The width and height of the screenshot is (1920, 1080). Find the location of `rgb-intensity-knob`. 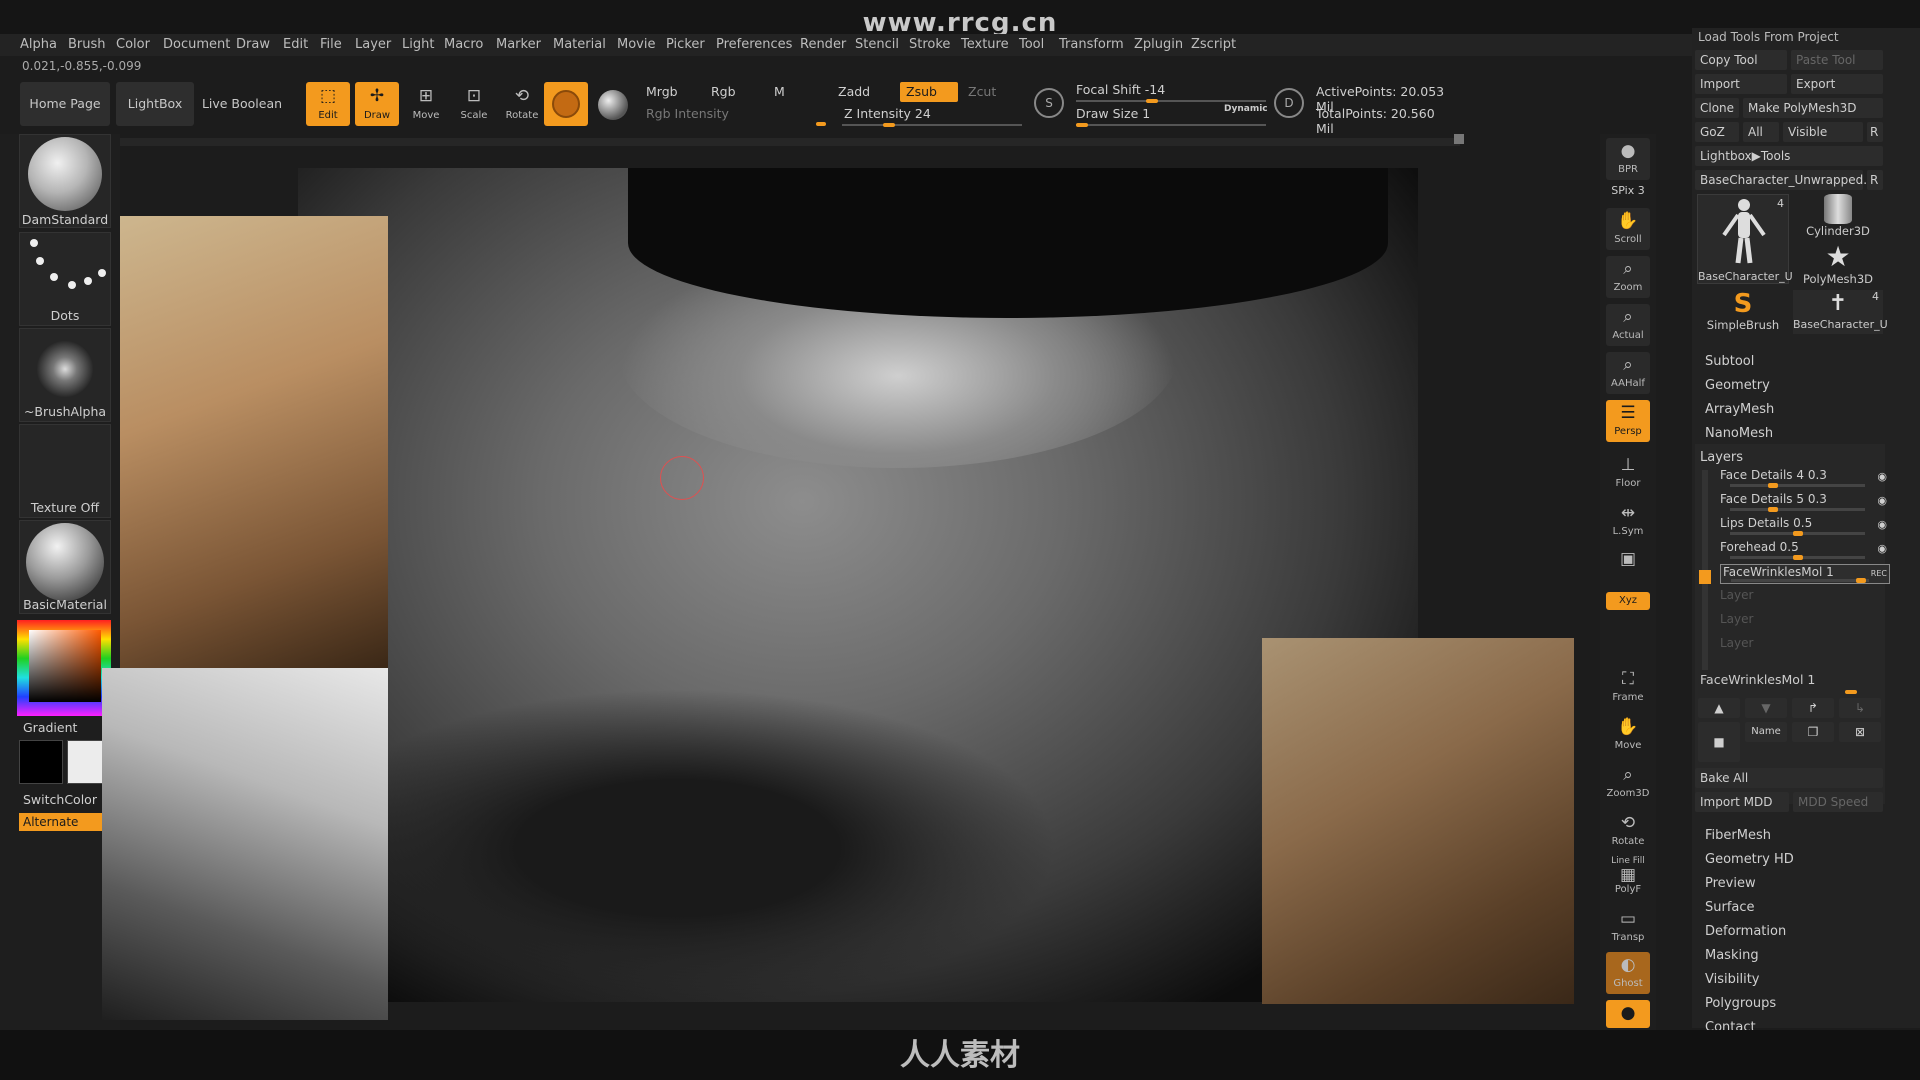

rgb-intensity-knob is located at coordinates (821, 124).